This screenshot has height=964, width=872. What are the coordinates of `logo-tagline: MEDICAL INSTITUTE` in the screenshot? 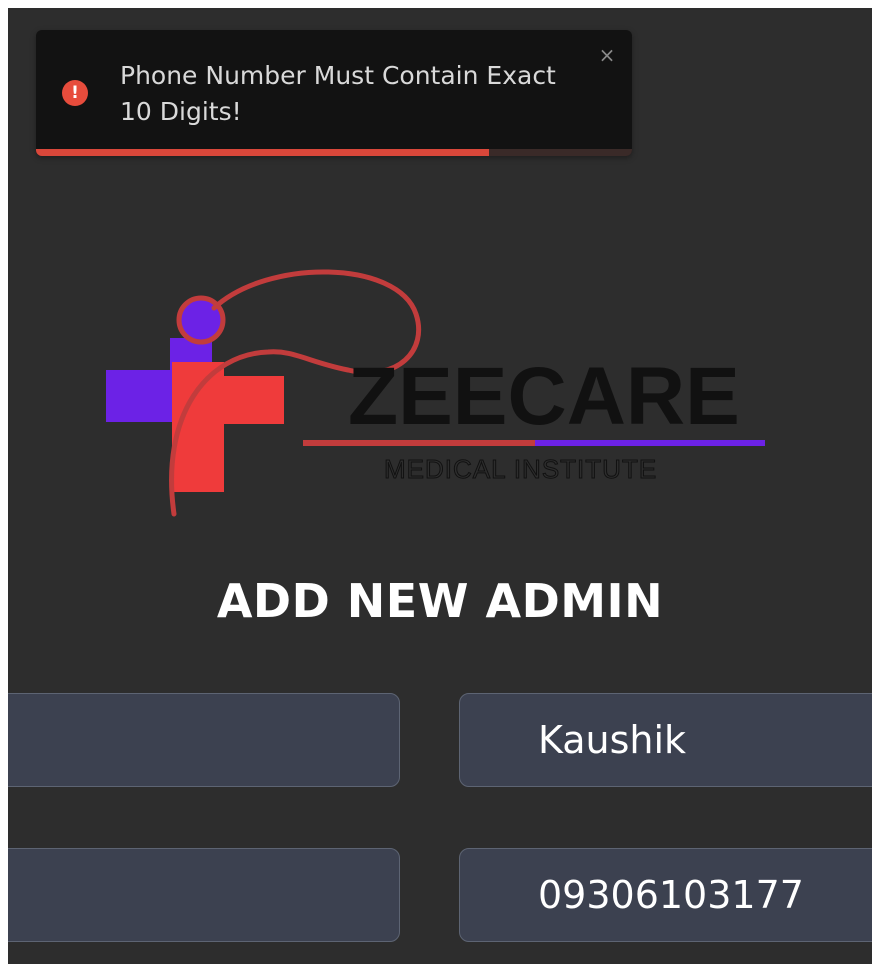 It's located at (520, 469).